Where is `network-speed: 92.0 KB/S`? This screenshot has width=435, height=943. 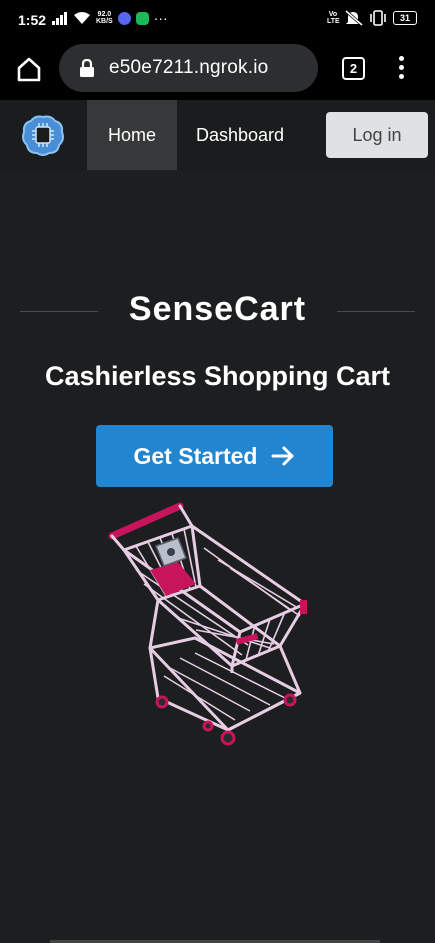 network-speed: 92.0 KB/S is located at coordinates (104, 18).